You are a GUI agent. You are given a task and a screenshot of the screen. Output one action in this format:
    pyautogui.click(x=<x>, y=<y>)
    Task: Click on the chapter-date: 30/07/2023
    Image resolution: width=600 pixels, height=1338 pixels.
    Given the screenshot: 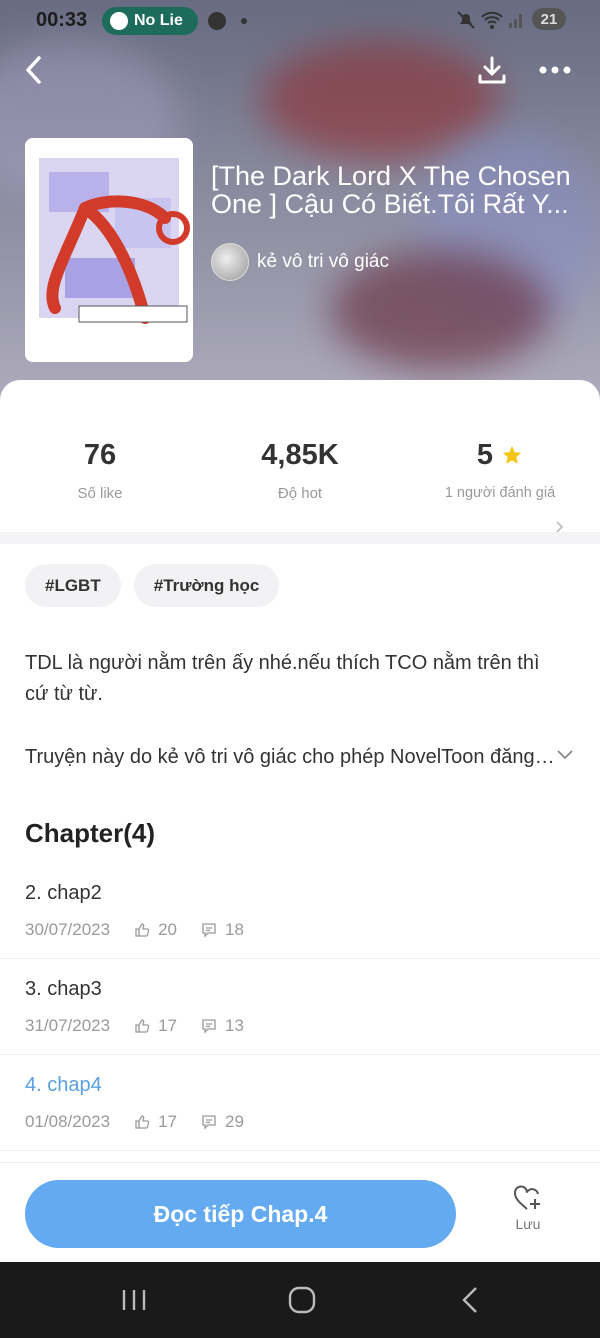 What is the action you would take?
    pyautogui.click(x=68, y=929)
    